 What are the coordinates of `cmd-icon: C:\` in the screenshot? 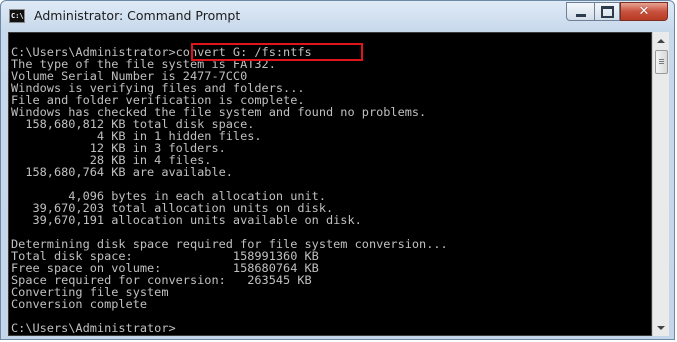 It's located at (17, 16).